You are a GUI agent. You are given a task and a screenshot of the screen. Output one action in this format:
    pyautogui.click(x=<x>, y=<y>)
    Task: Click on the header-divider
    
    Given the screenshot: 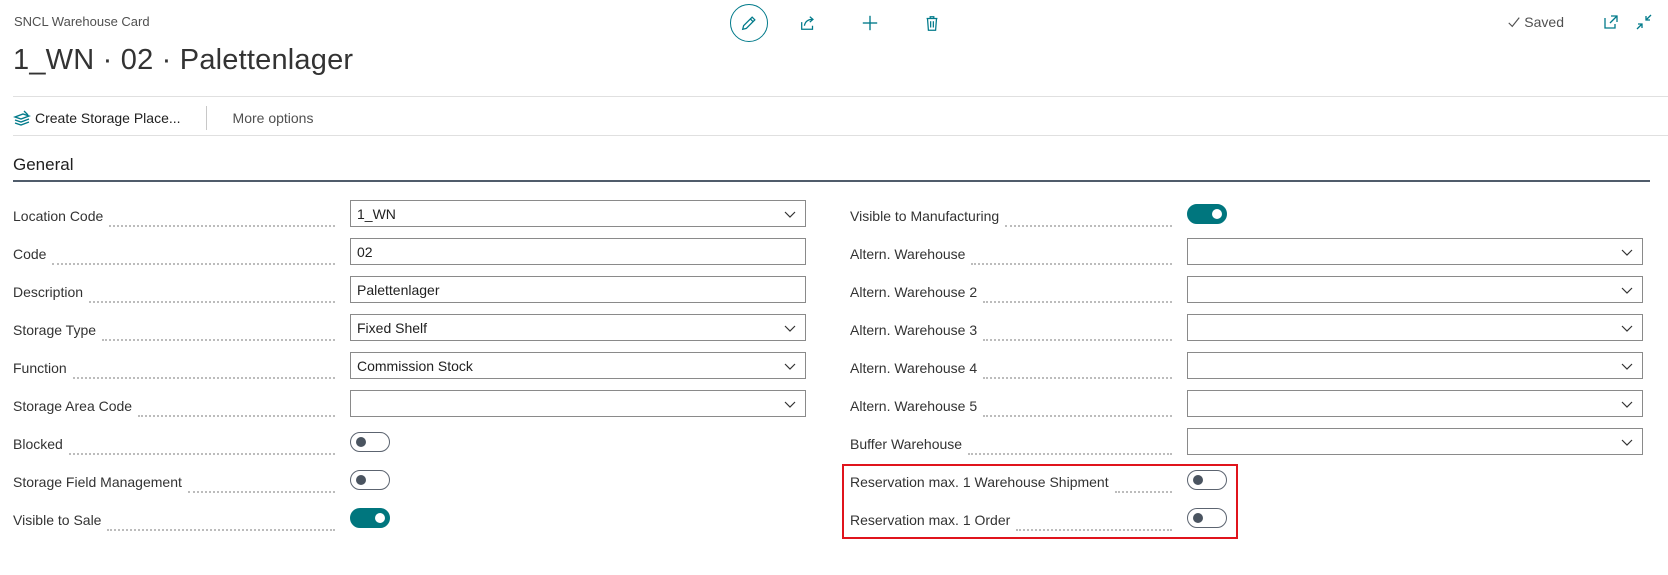 What is the action you would take?
    pyautogui.click(x=840, y=96)
    